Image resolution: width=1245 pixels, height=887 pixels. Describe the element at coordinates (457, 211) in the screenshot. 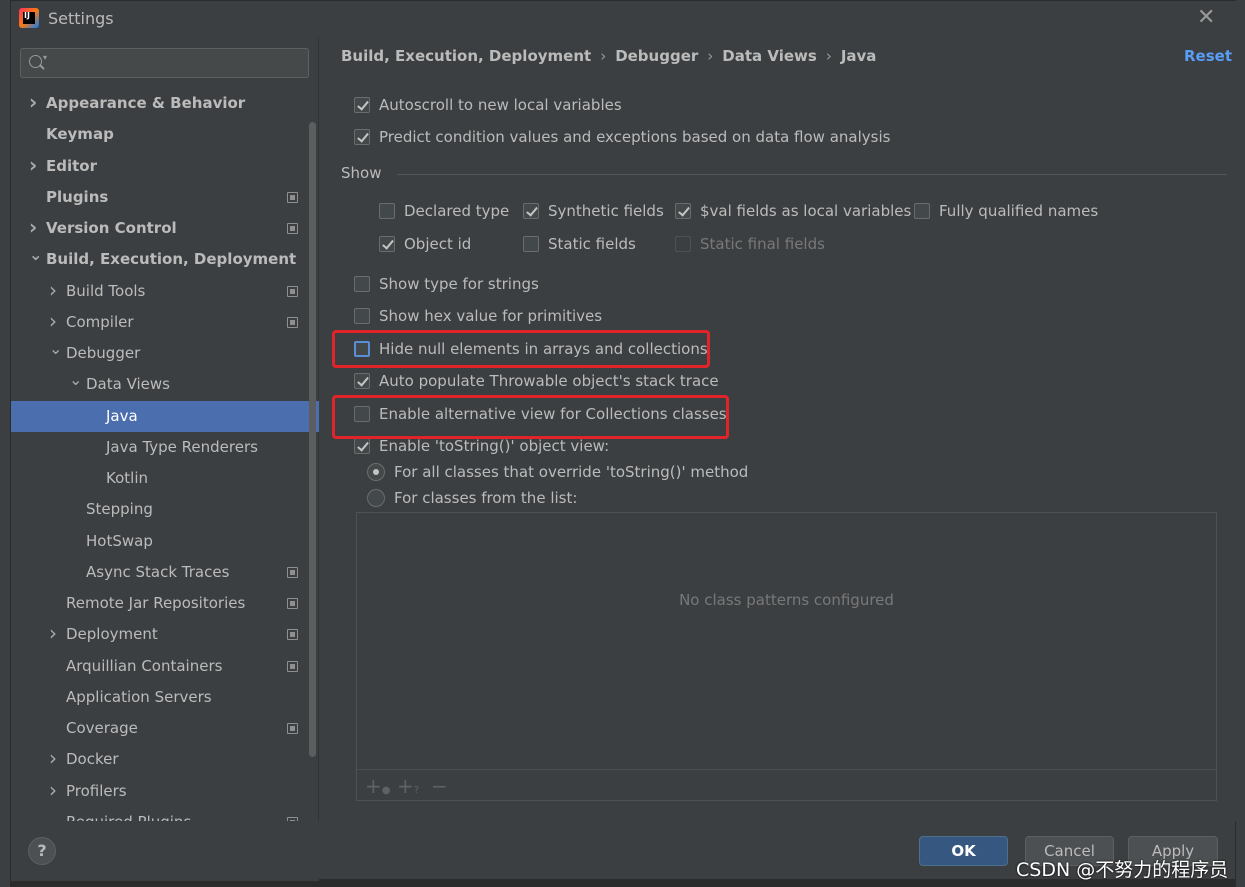

I see `checkbox-label: Declared type` at that location.